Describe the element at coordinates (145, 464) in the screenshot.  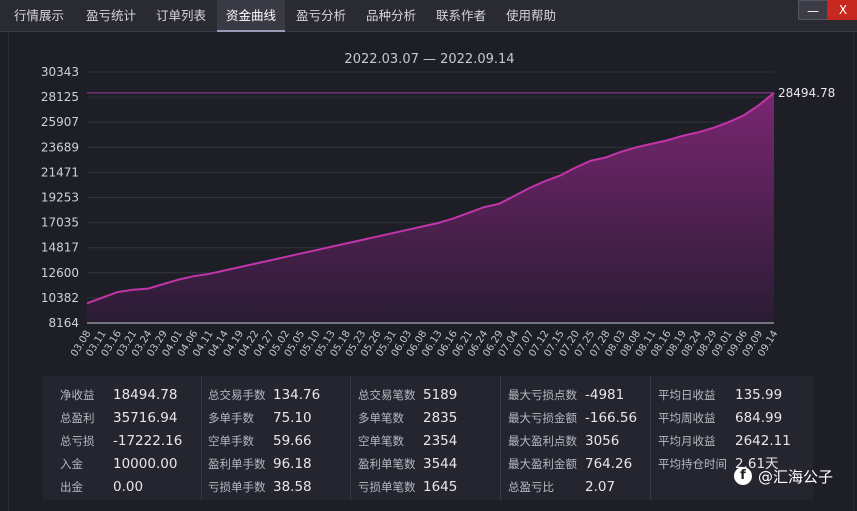
I see `stat-value: 10000.00` at that location.